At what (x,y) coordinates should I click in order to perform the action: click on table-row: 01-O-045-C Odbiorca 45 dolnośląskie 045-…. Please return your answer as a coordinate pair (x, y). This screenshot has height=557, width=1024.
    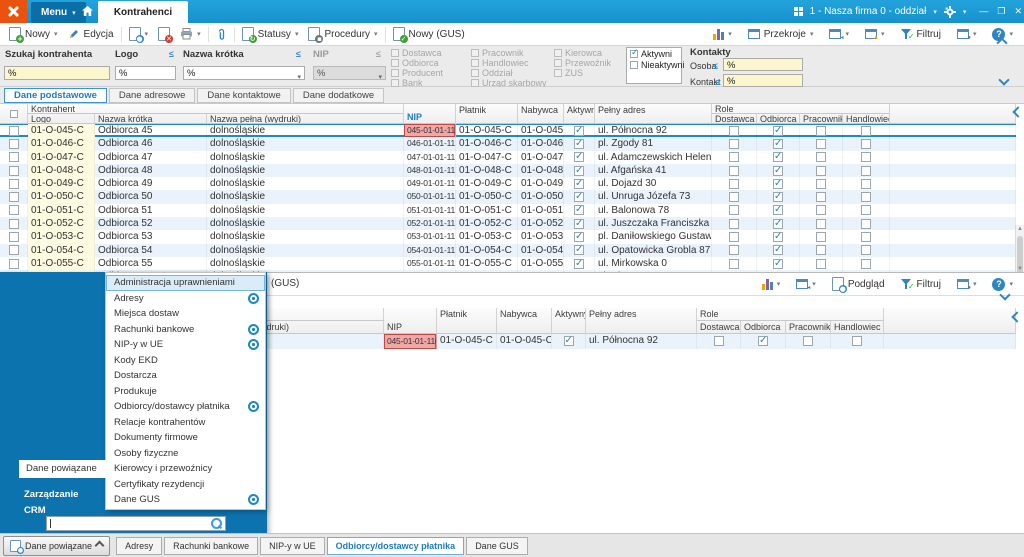
    Looking at the image, I should click on (508, 131).